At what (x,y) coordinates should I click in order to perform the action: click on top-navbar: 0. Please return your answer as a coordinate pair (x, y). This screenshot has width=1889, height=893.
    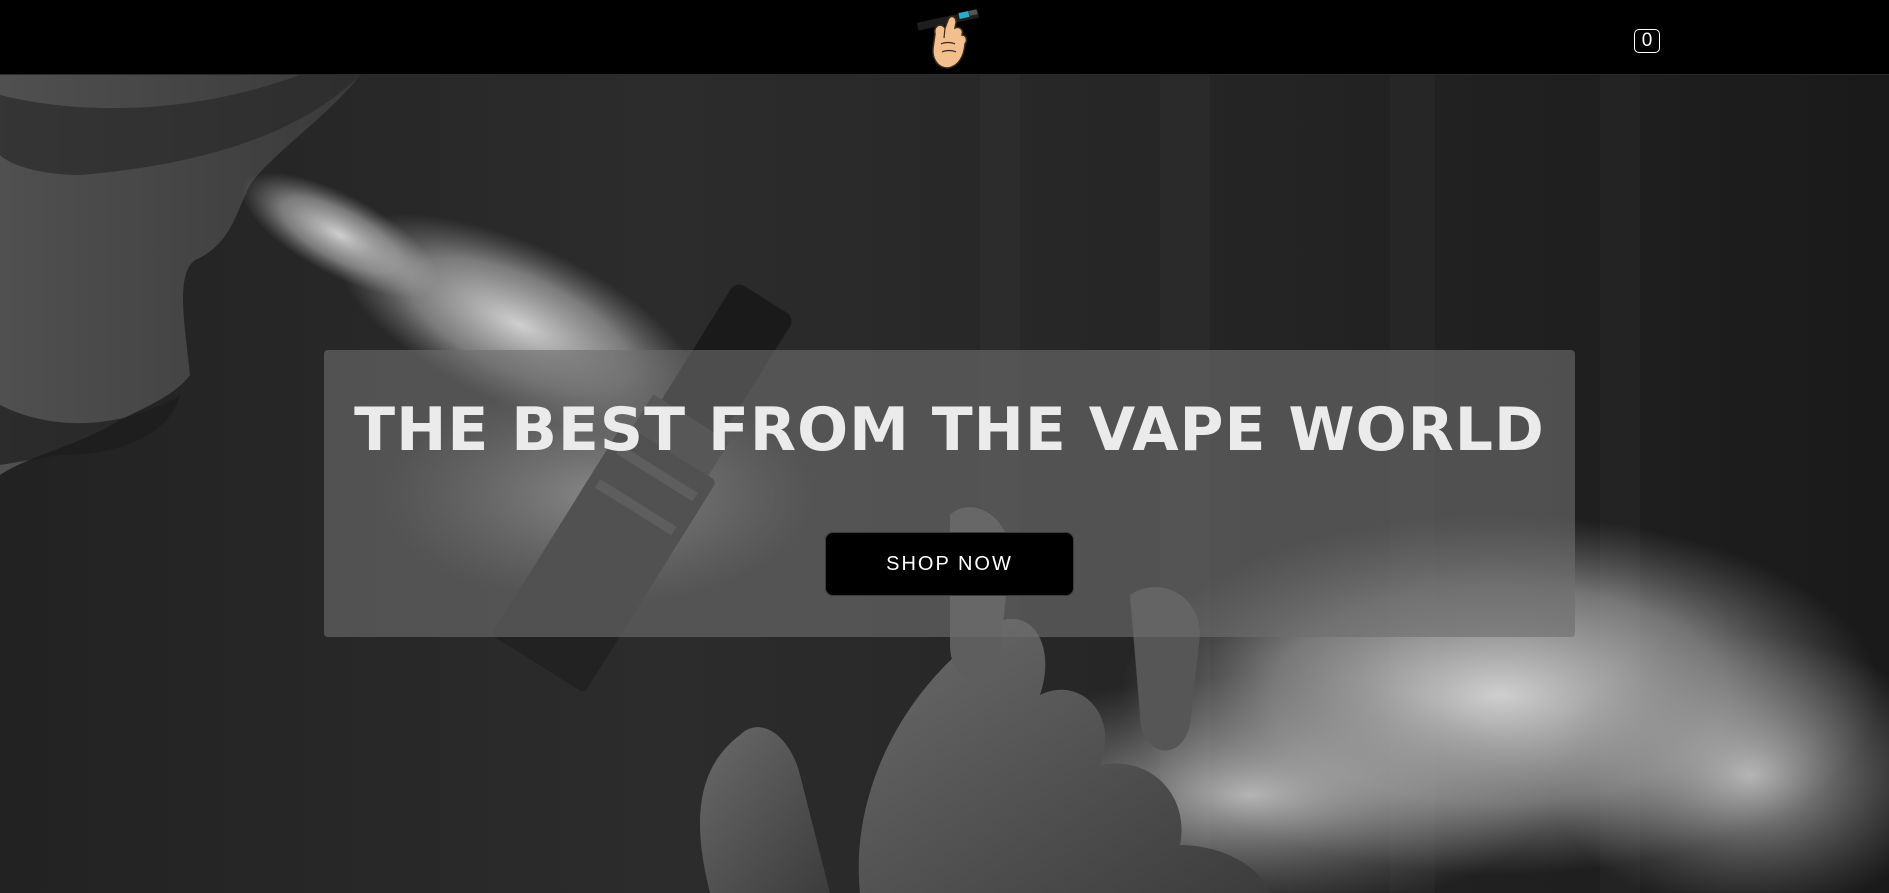
    Looking at the image, I should click on (944, 37).